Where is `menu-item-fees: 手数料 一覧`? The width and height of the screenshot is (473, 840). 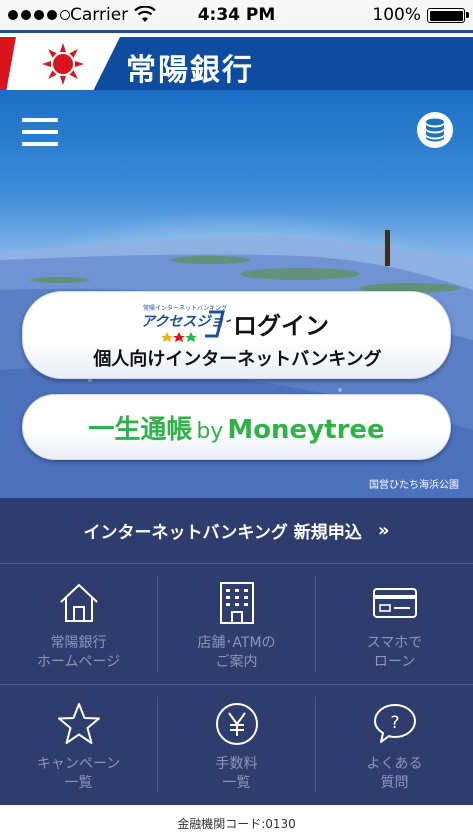
menu-item-fees: 手数料 一覧 is located at coordinates (236, 745).